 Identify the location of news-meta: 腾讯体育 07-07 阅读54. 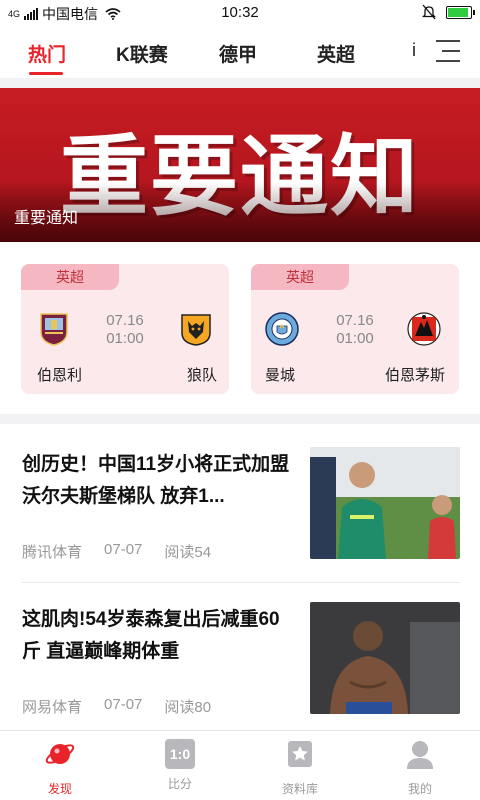
(116, 551).